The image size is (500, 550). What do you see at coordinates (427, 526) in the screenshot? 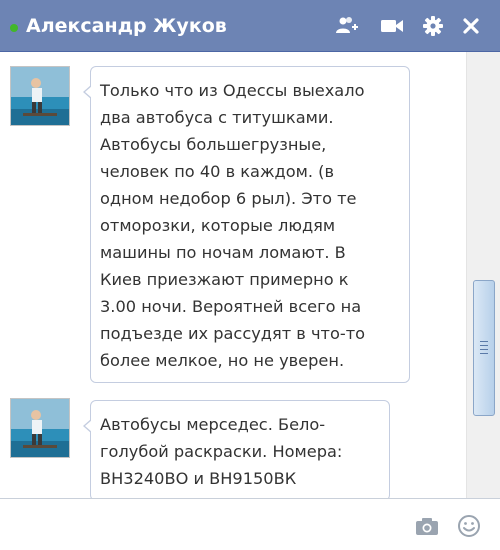
I see `camera-icon` at bounding box center [427, 526].